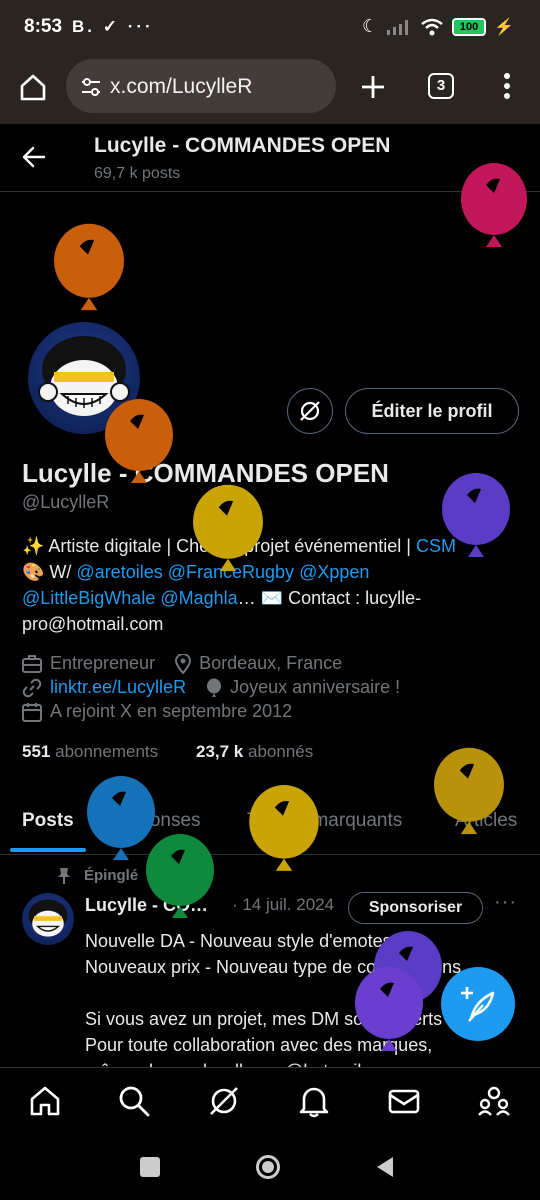 This screenshot has width=540, height=1200. Describe the element at coordinates (150, 1167) in the screenshot. I see `recents-button` at that location.